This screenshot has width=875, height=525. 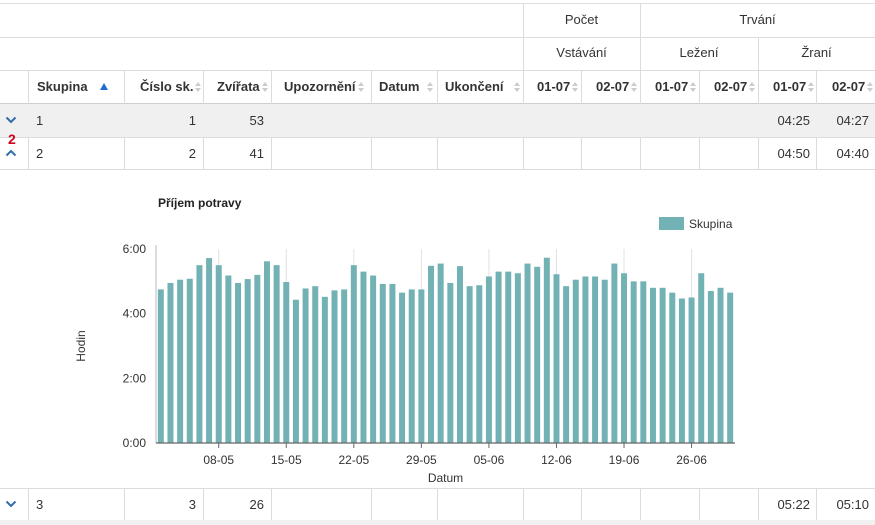 I want to click on cell-zvirata: 26, so click(x=256, y=504).